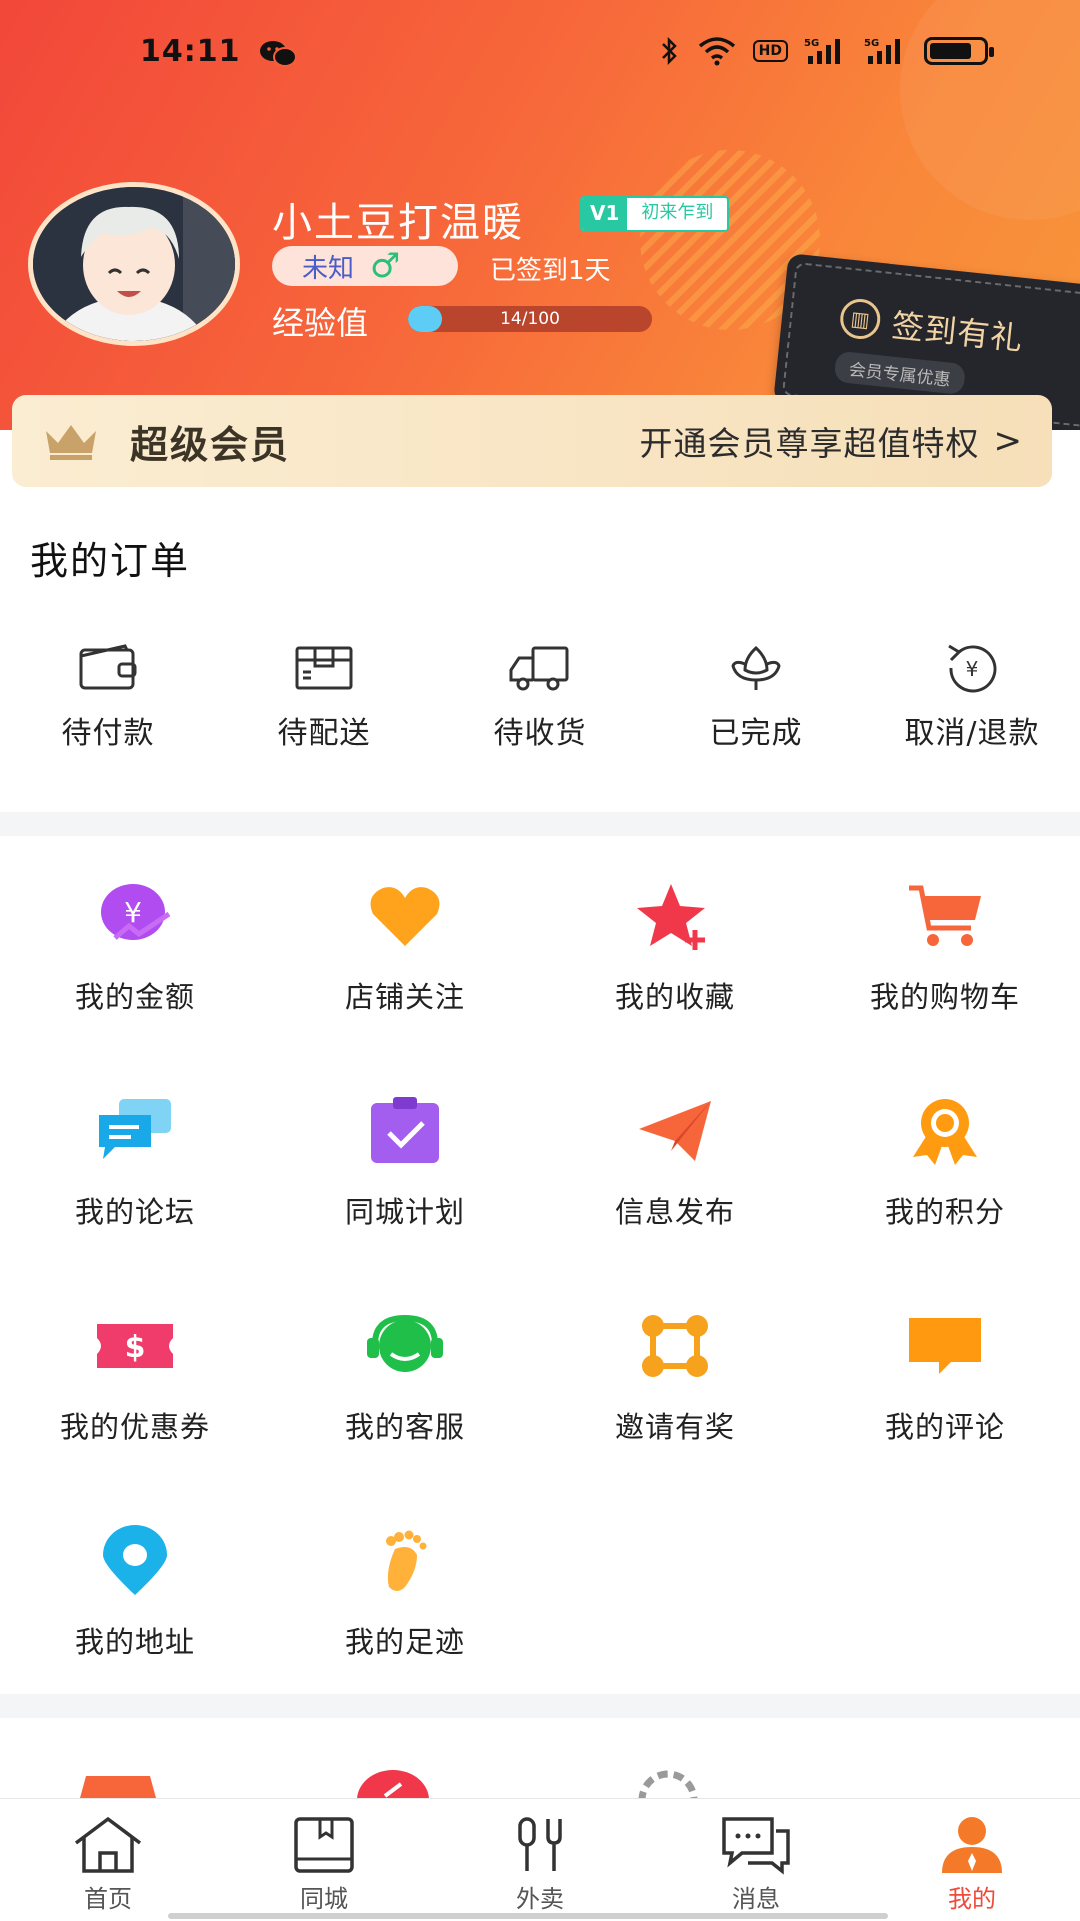  What do you see at coordinates (393, 1782) in the screenshot?
I see `edit-icon` at bounding box center [393, 1782].